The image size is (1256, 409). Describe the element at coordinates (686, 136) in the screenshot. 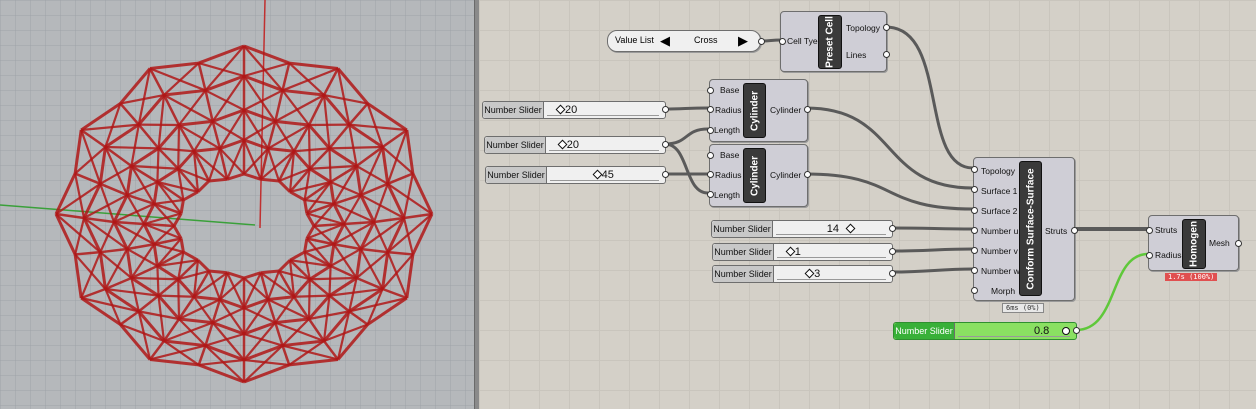

I see `wire-length1` at that location.